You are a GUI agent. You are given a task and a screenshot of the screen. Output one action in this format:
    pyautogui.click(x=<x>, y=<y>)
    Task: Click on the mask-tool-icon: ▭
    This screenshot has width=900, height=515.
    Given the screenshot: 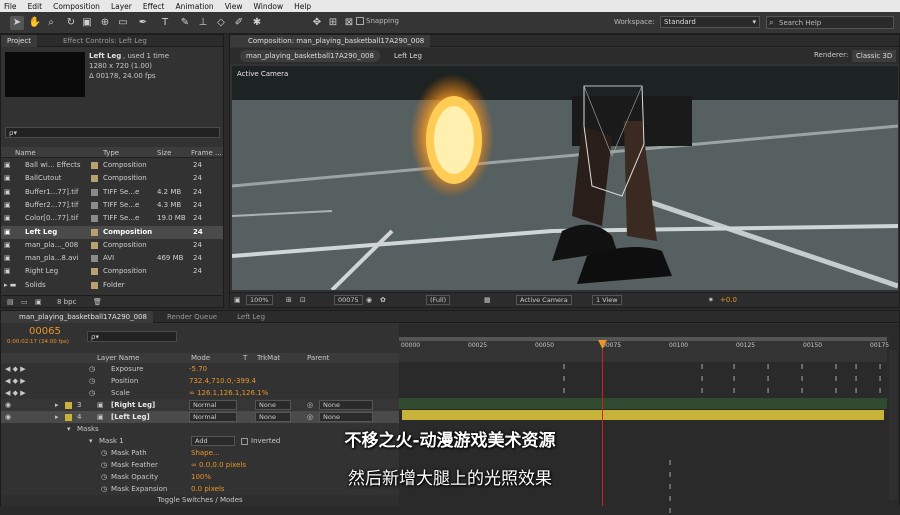 What is the action you would take?
    pyautogui.click(x=123, y=23)
    